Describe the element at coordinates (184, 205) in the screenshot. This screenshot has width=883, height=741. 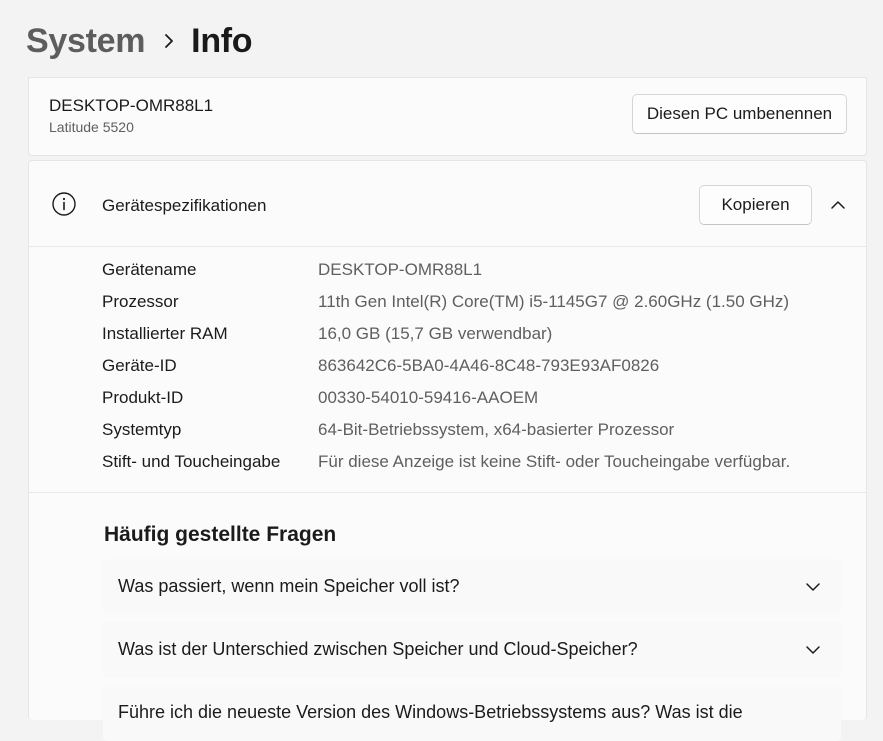
I see `device-specs-title: Gerätespezifikationen` at that location.